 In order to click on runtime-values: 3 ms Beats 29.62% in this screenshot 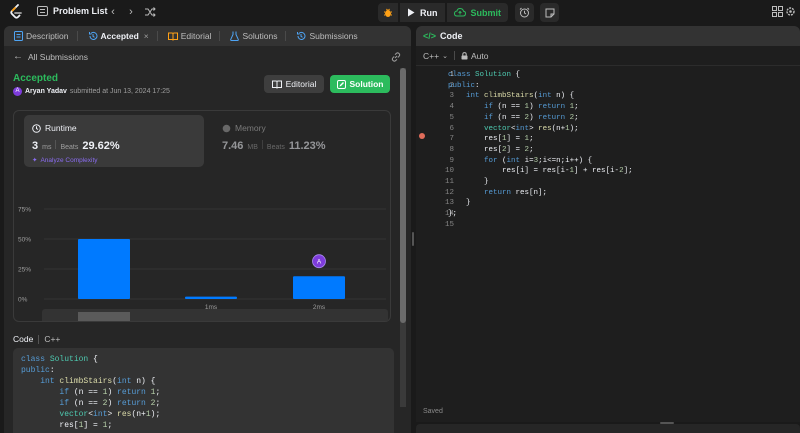, I will do `click(76, 146)`.